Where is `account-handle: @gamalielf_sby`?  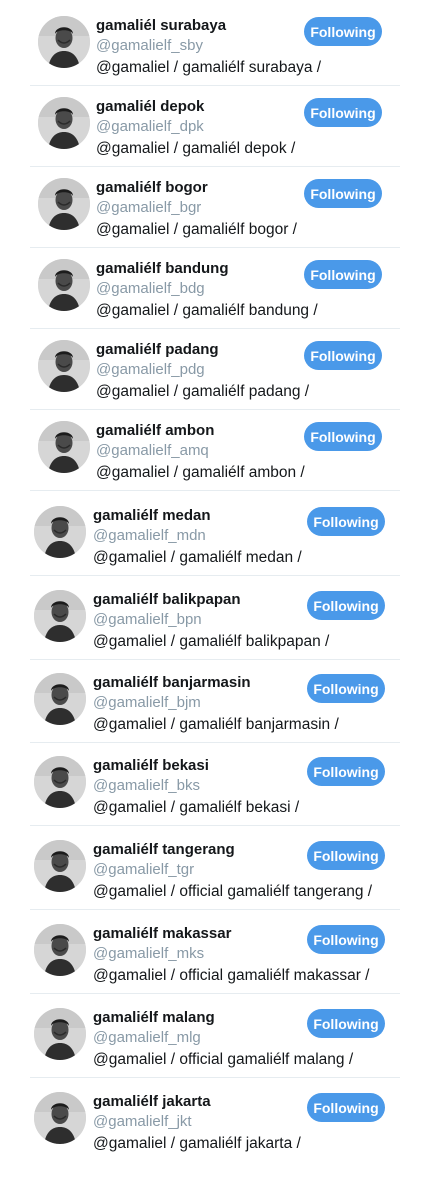 account-handle: @gamalielf_sby is located at coordinates (149, 45).